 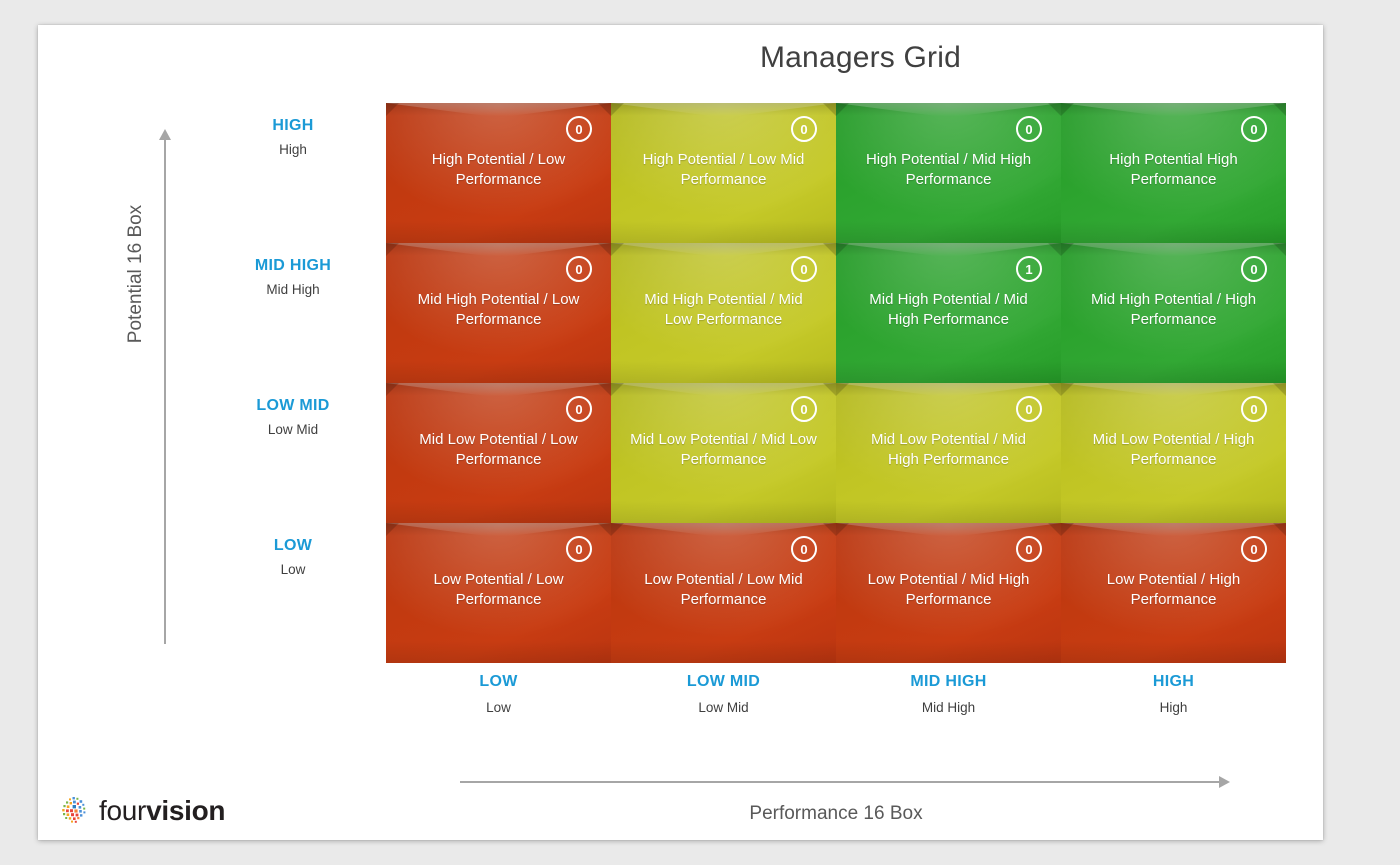 I want to click on x-axis-tick-label: LOW MID, so click(x=723, y=681).